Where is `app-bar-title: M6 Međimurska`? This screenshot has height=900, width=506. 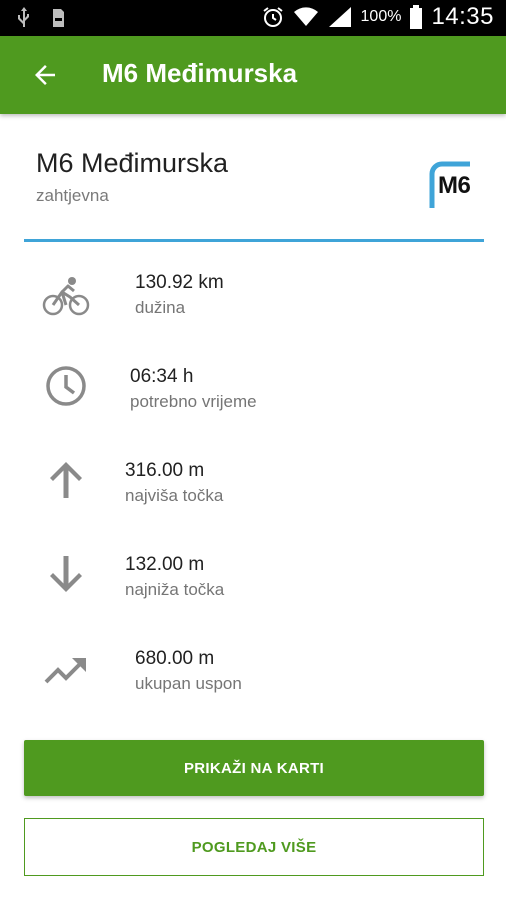
app-bar-title: M6 Međimurska is located at coordinates (200, 73).